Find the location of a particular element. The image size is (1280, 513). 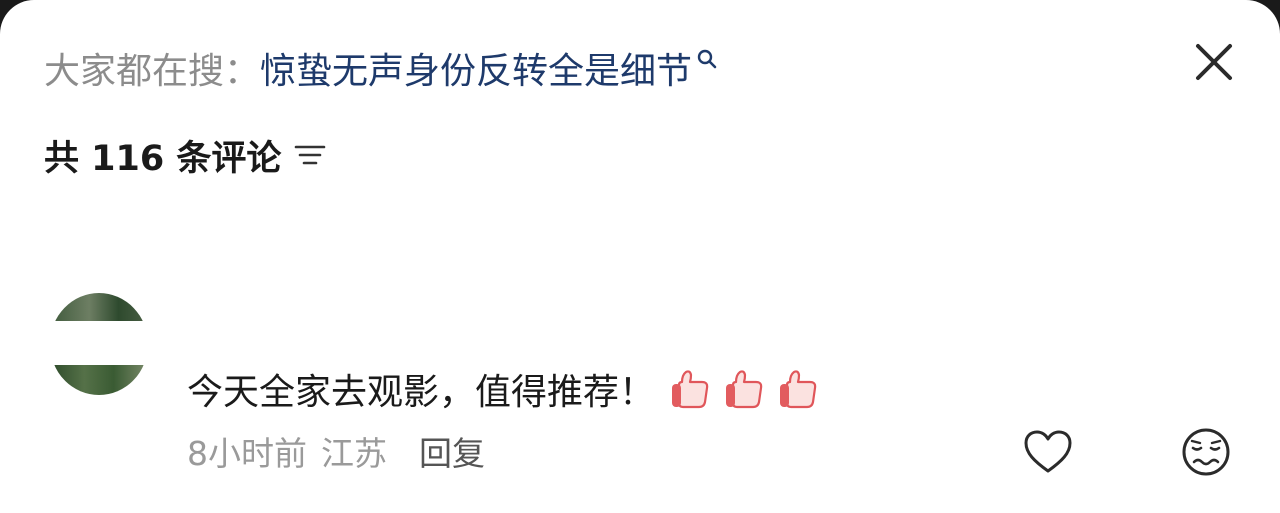

comment-meta: 8小时前 江苏 回复 is located at coordinates (336, 451).